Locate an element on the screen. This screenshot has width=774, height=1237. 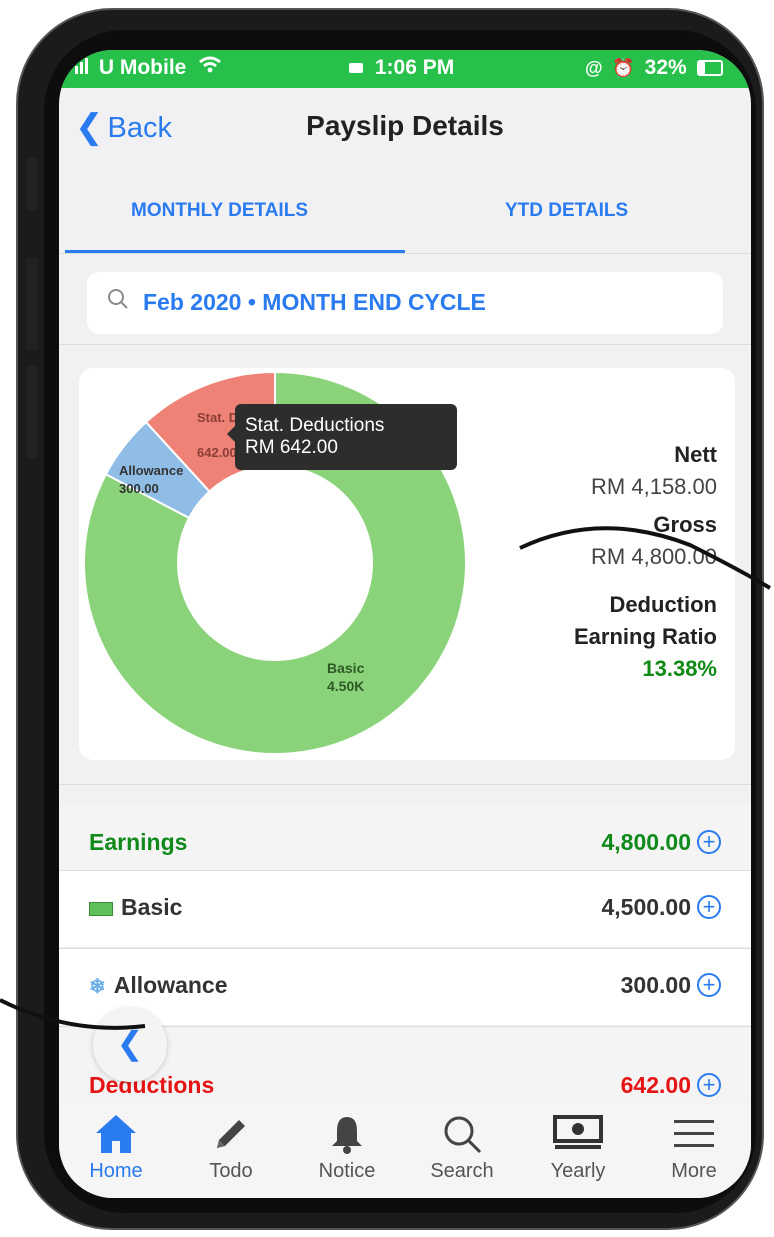
tab-ytd-details: YTD DETAILS is located at coordinates (566, 211).